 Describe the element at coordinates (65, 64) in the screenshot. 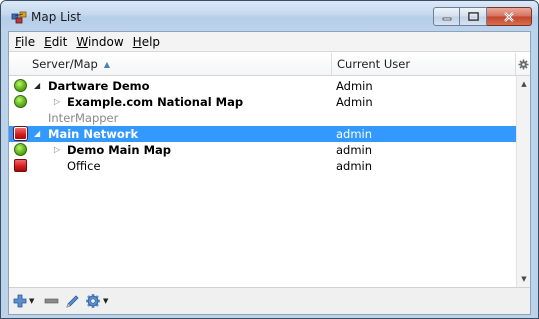

I see `column-header-label: Server/Map` at that location.